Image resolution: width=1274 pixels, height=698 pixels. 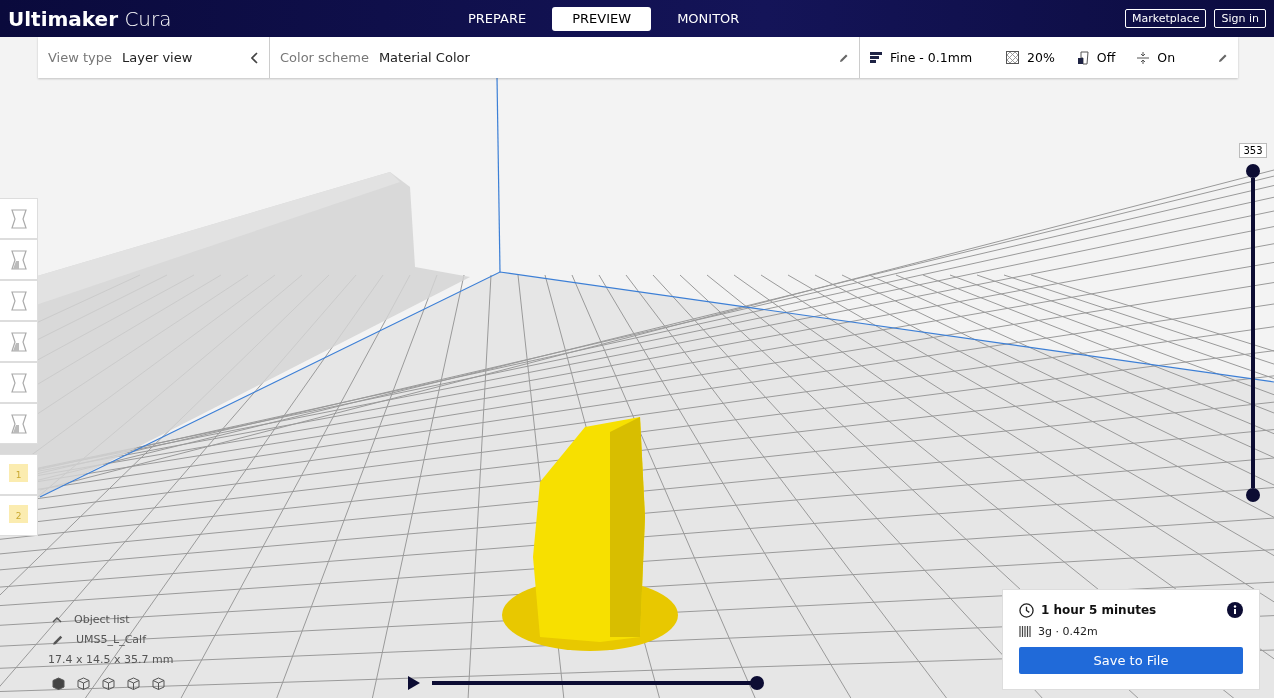 What do you see at coordinates (255, 57) in the screenshot?
I see `chevron-left-icon` at bounding box center [255, 57].